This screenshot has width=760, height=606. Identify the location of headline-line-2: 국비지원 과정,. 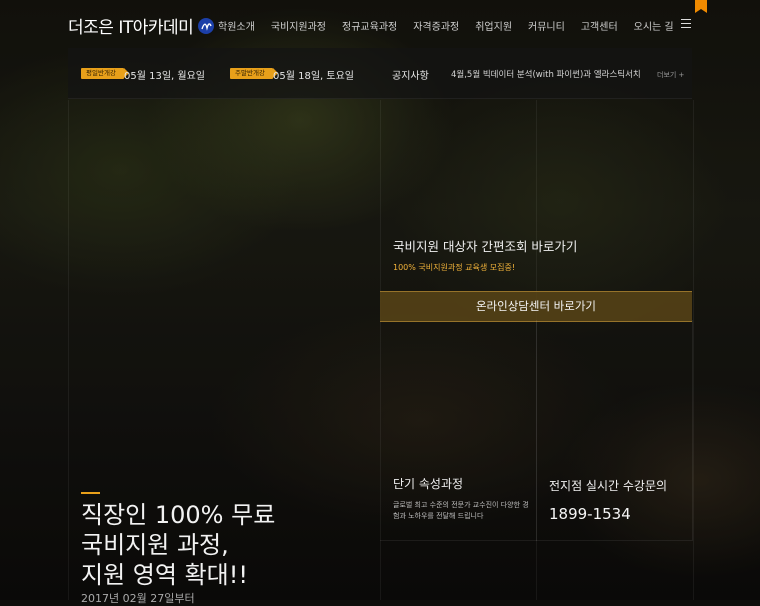
(155, 545).